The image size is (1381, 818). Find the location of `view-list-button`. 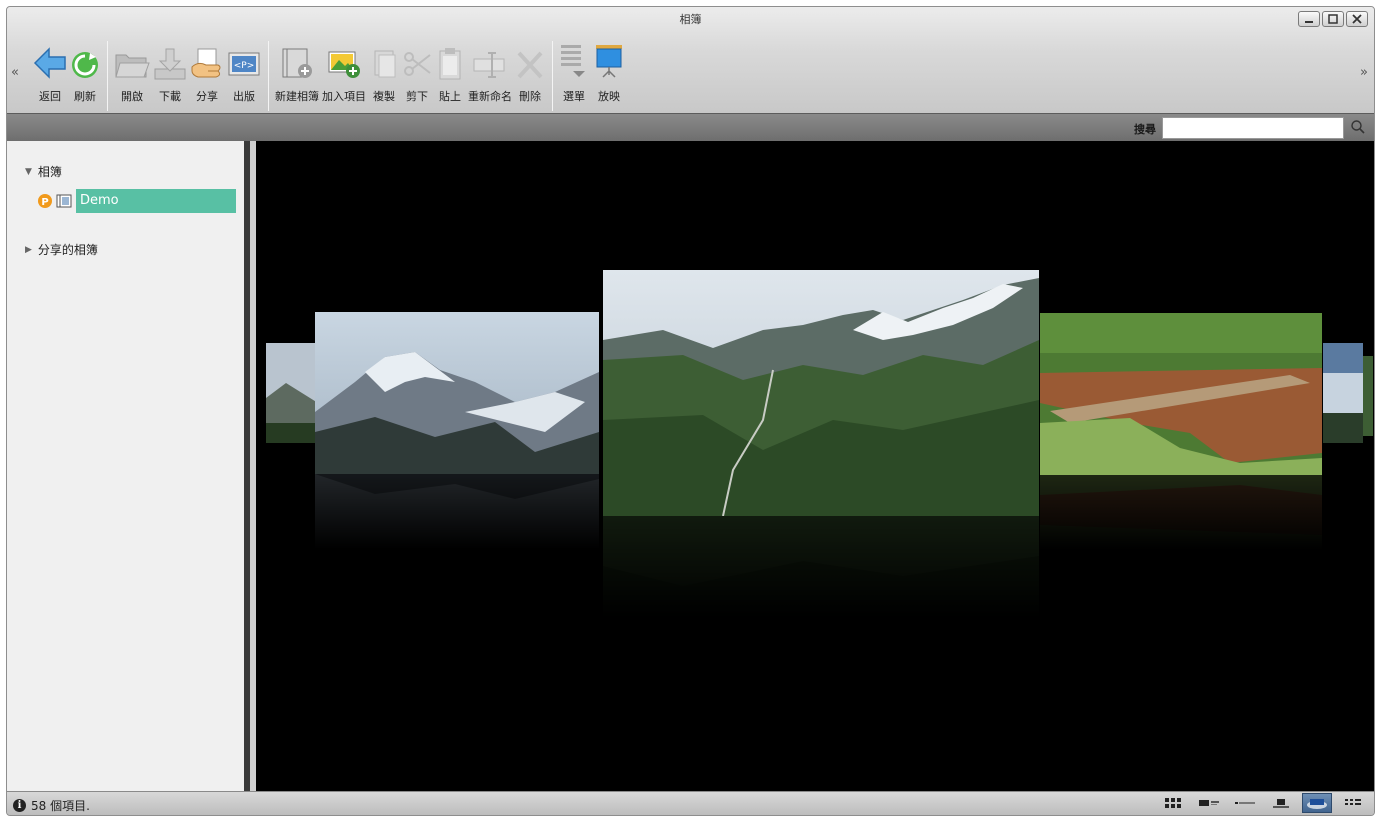

view-list-button is located at coordinates (1245, 803).